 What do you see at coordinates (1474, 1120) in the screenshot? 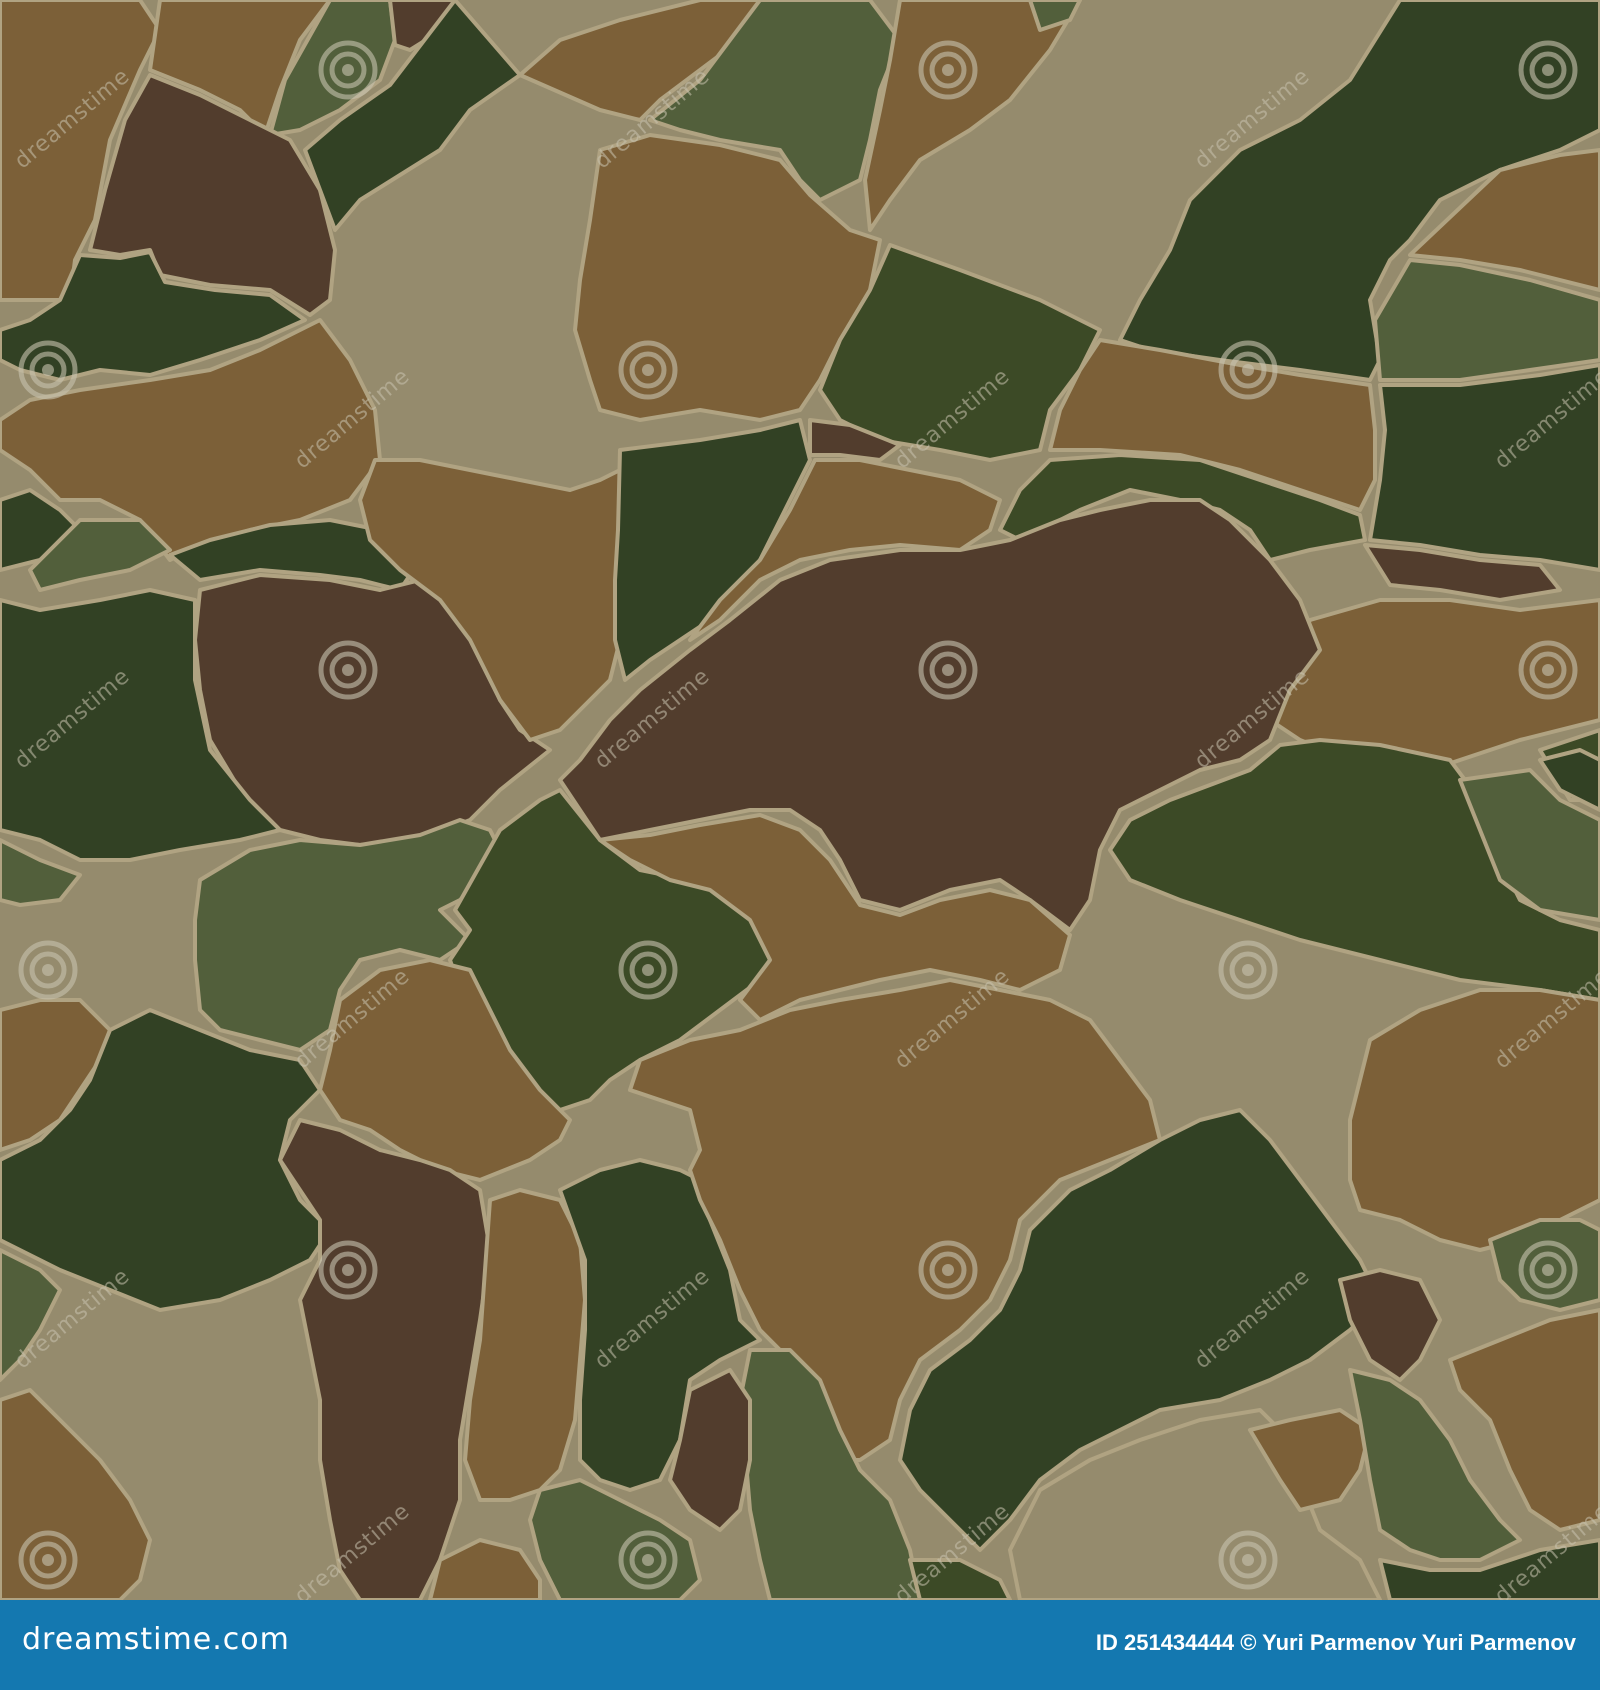
I see `camo-patch` at bounding box center [1474, 1120].